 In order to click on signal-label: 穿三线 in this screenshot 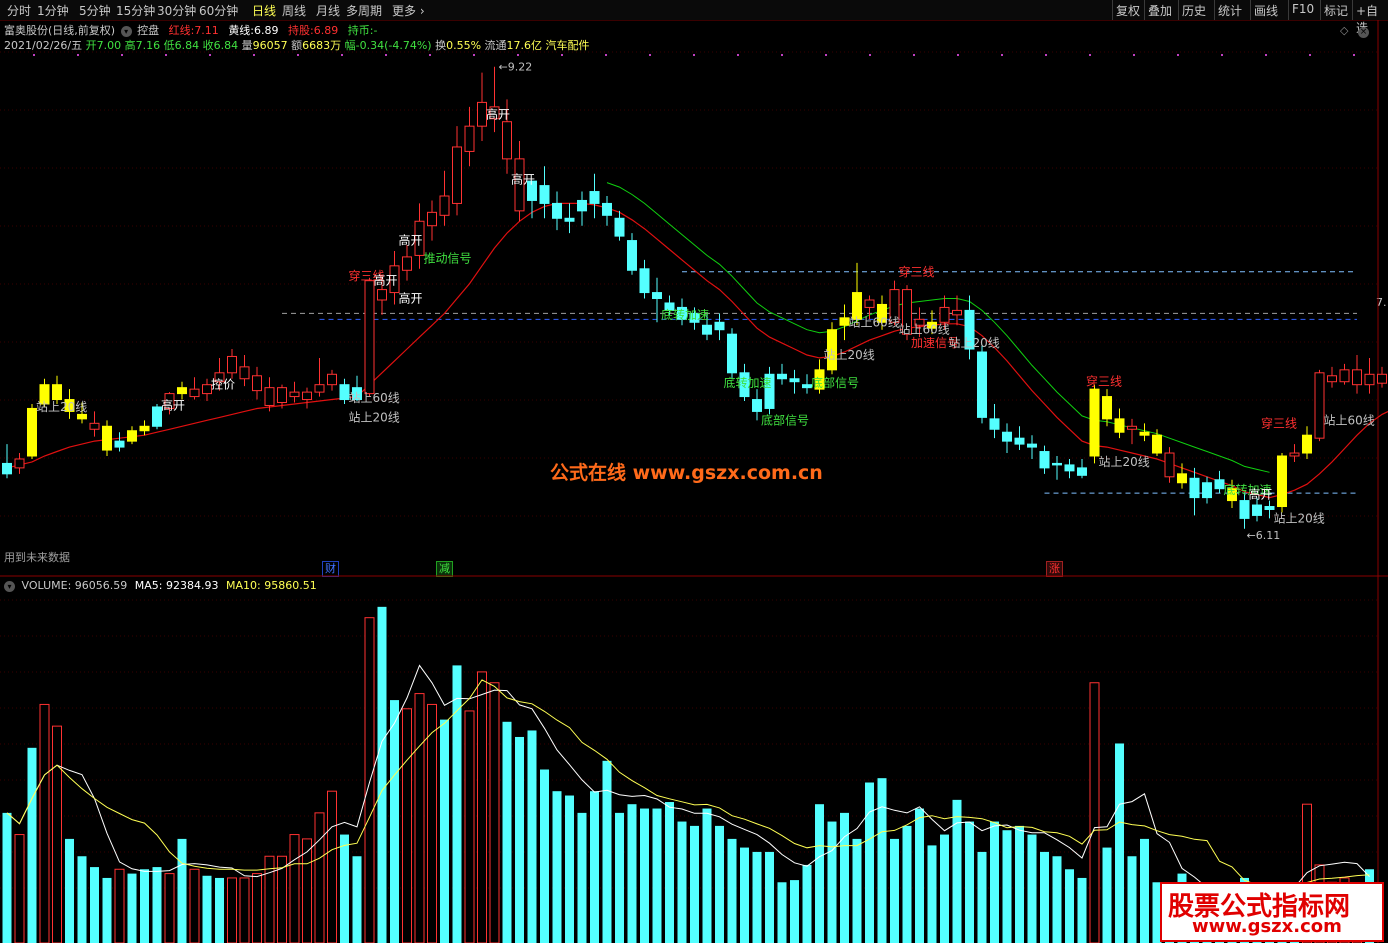, I will do `click(1104, 381)`.